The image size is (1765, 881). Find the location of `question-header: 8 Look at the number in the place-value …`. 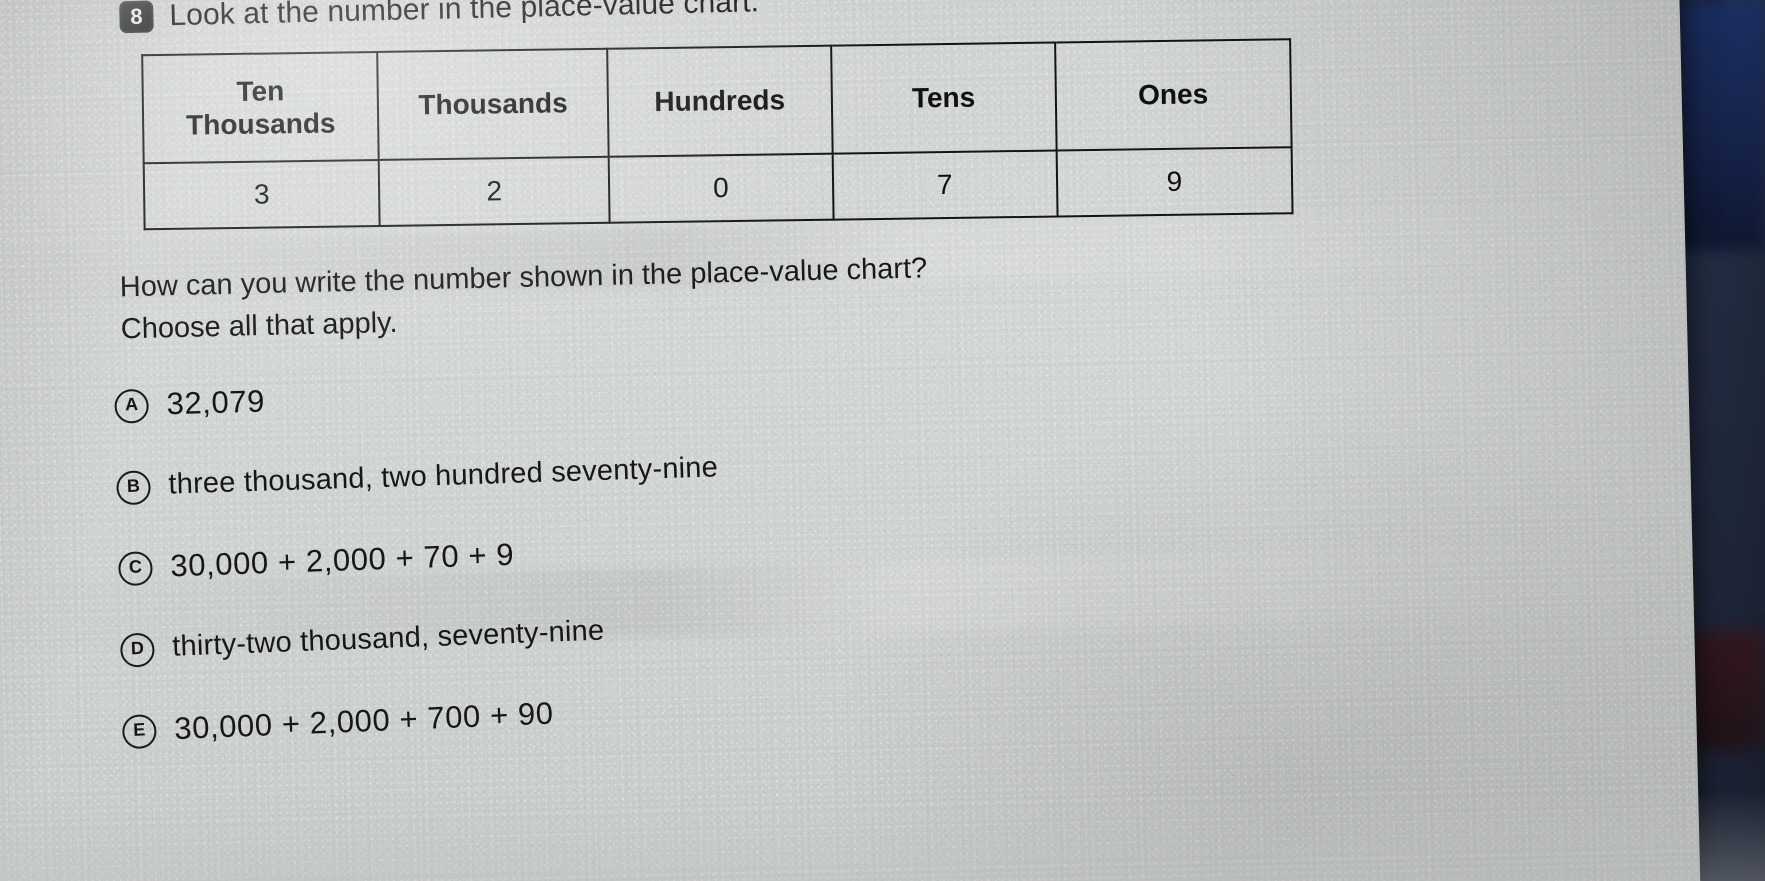

question-header: 8 Look at the number in the place-value … is located at coordinates (849, 17).